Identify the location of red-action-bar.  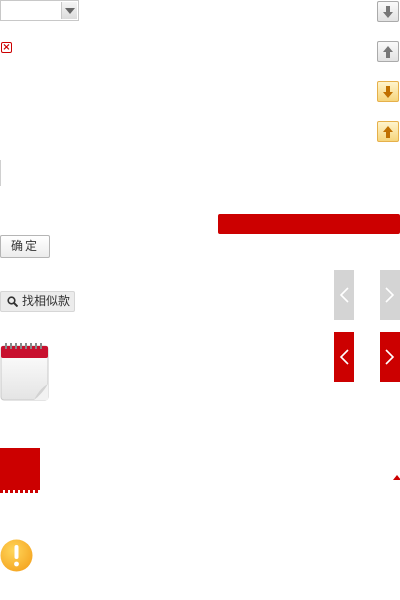
(309, 224).